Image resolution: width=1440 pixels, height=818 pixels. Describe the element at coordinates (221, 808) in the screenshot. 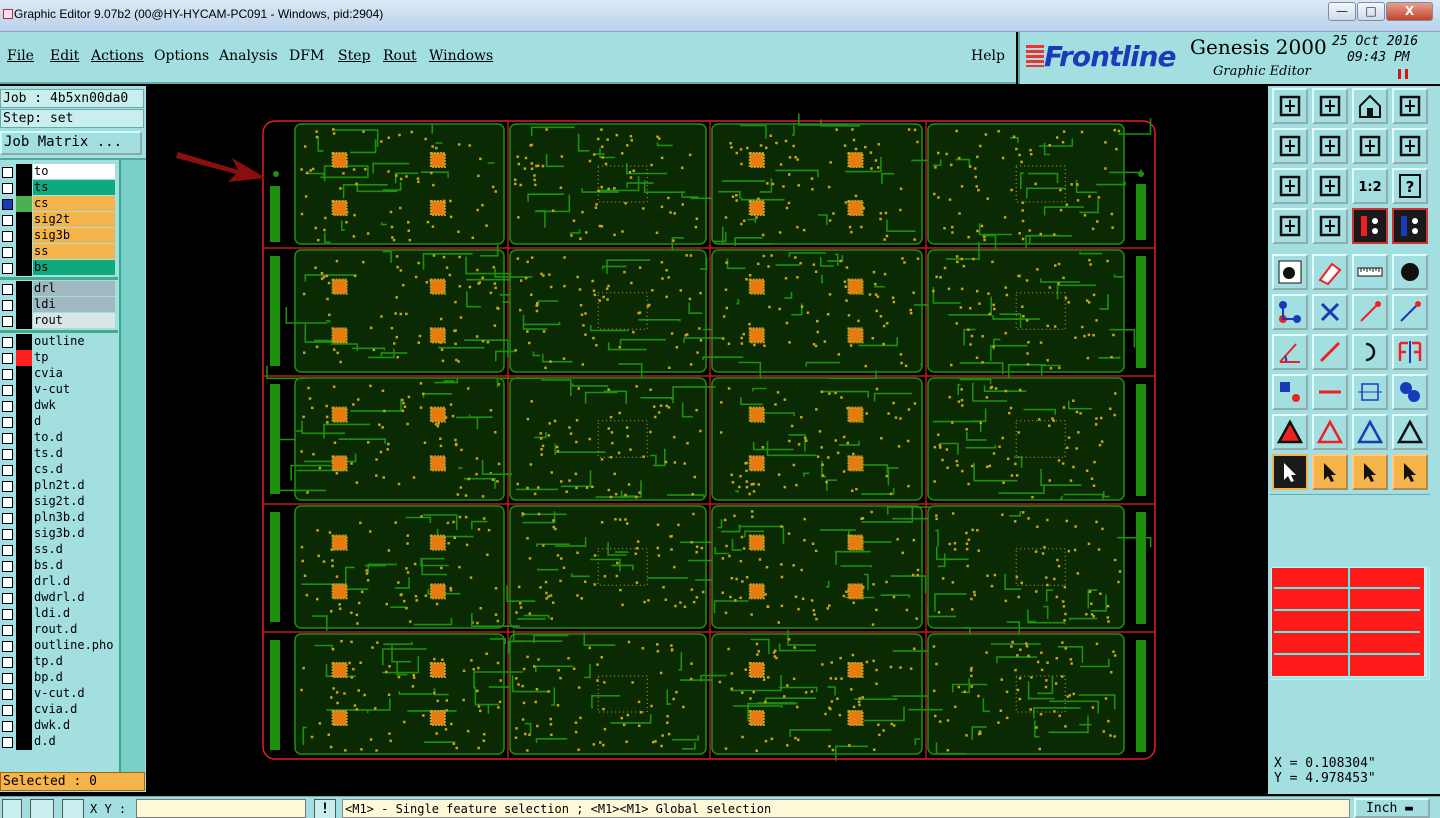

I see `xy-input` at that location.